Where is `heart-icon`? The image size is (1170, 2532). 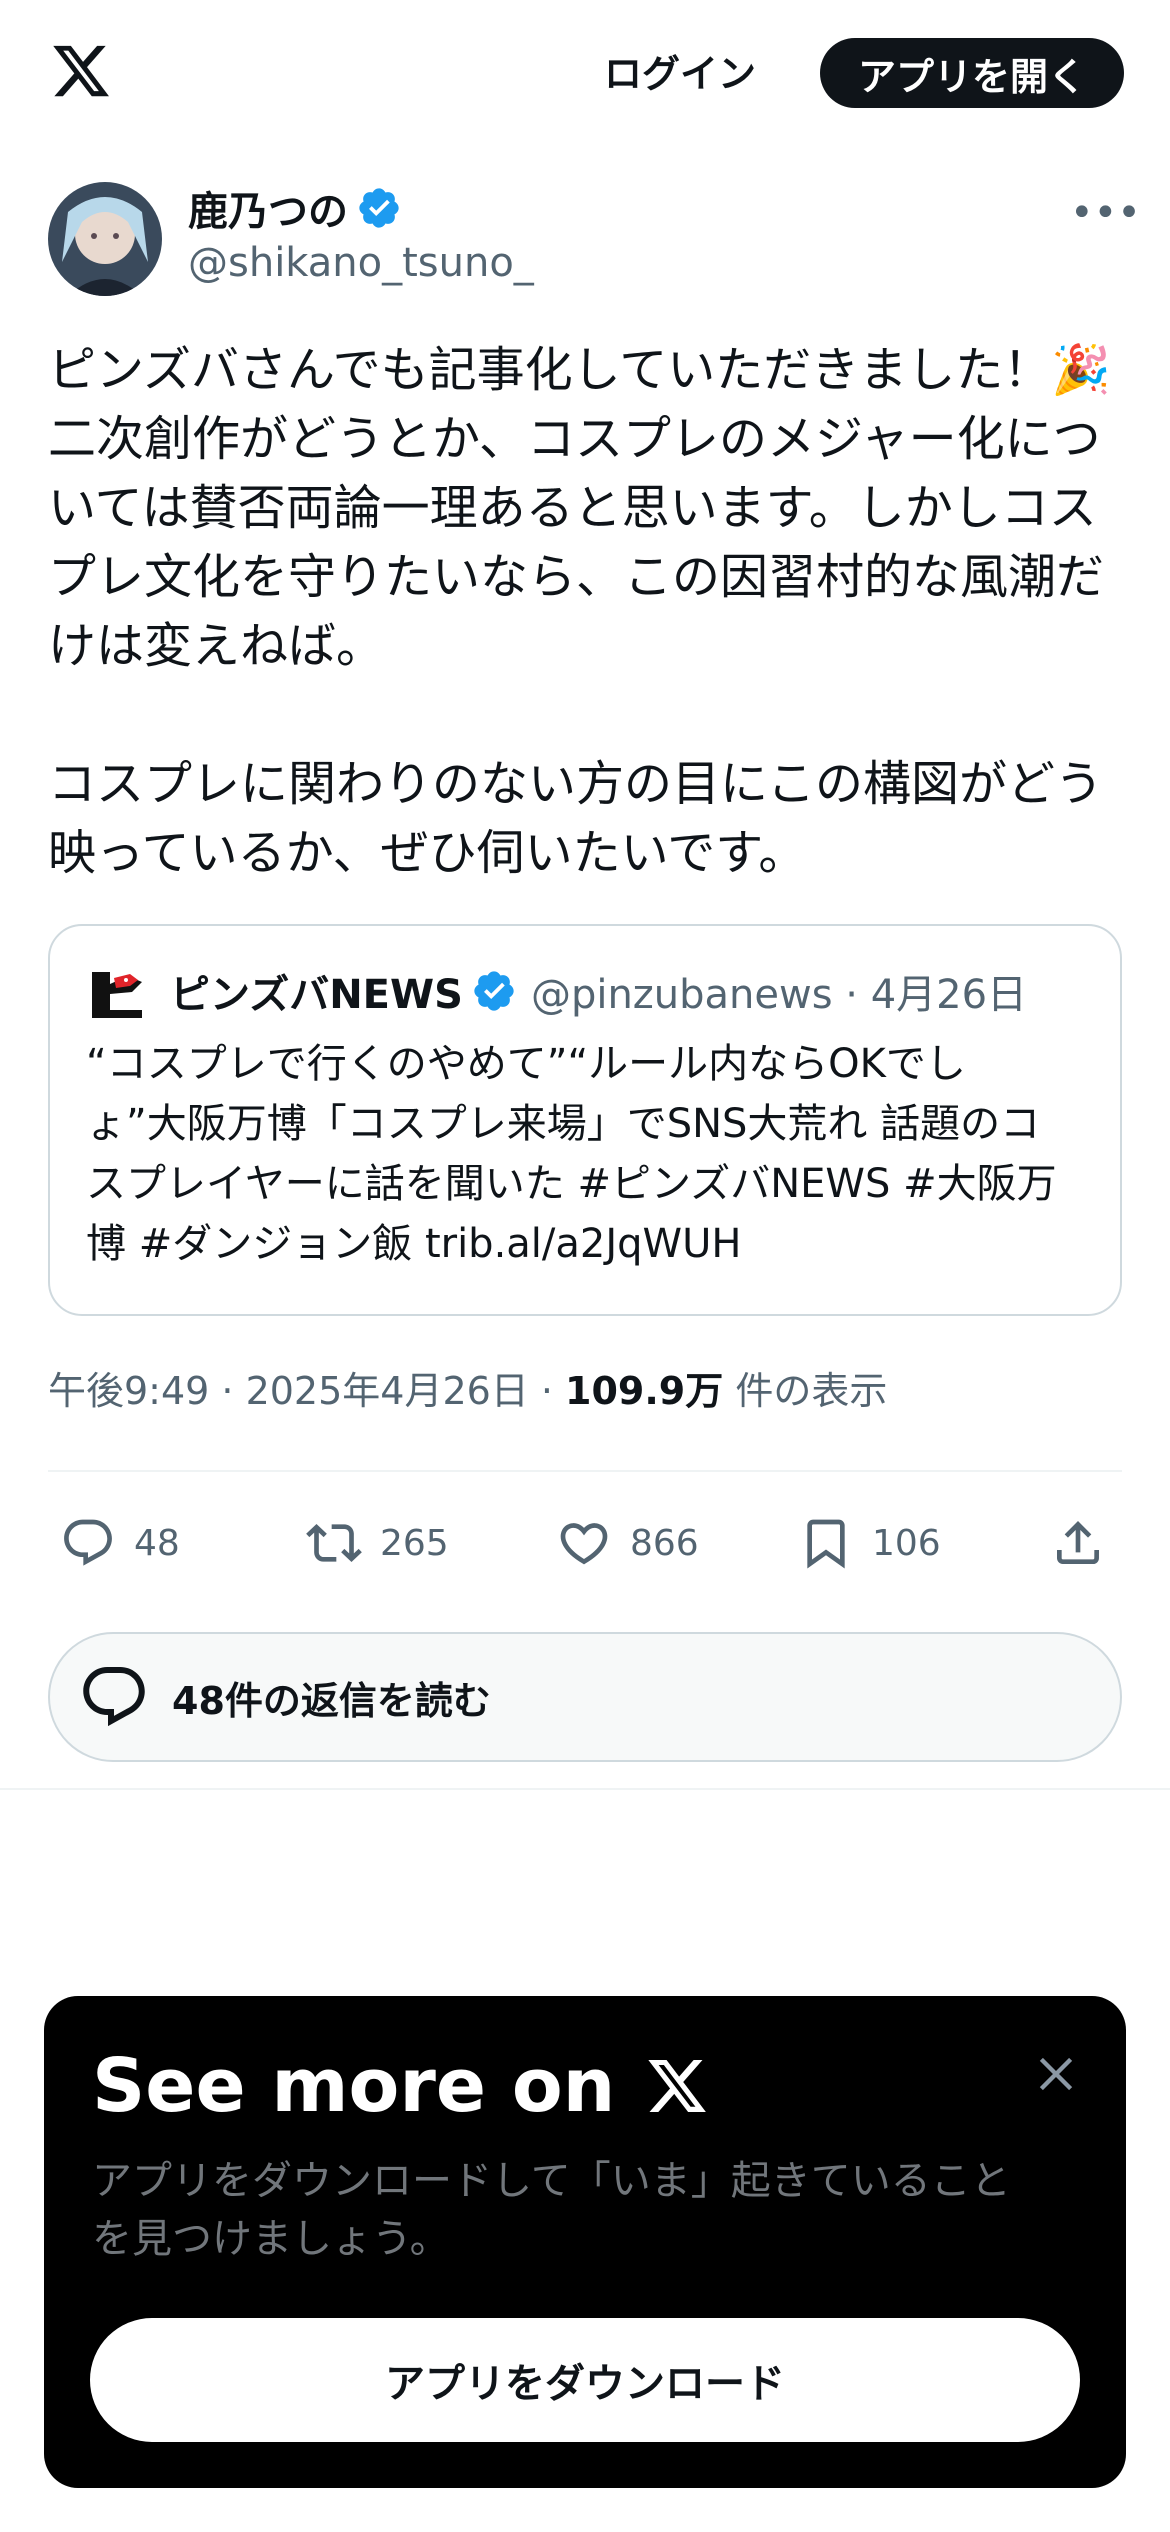
heart-icon is located at coordinates (584, 1544).